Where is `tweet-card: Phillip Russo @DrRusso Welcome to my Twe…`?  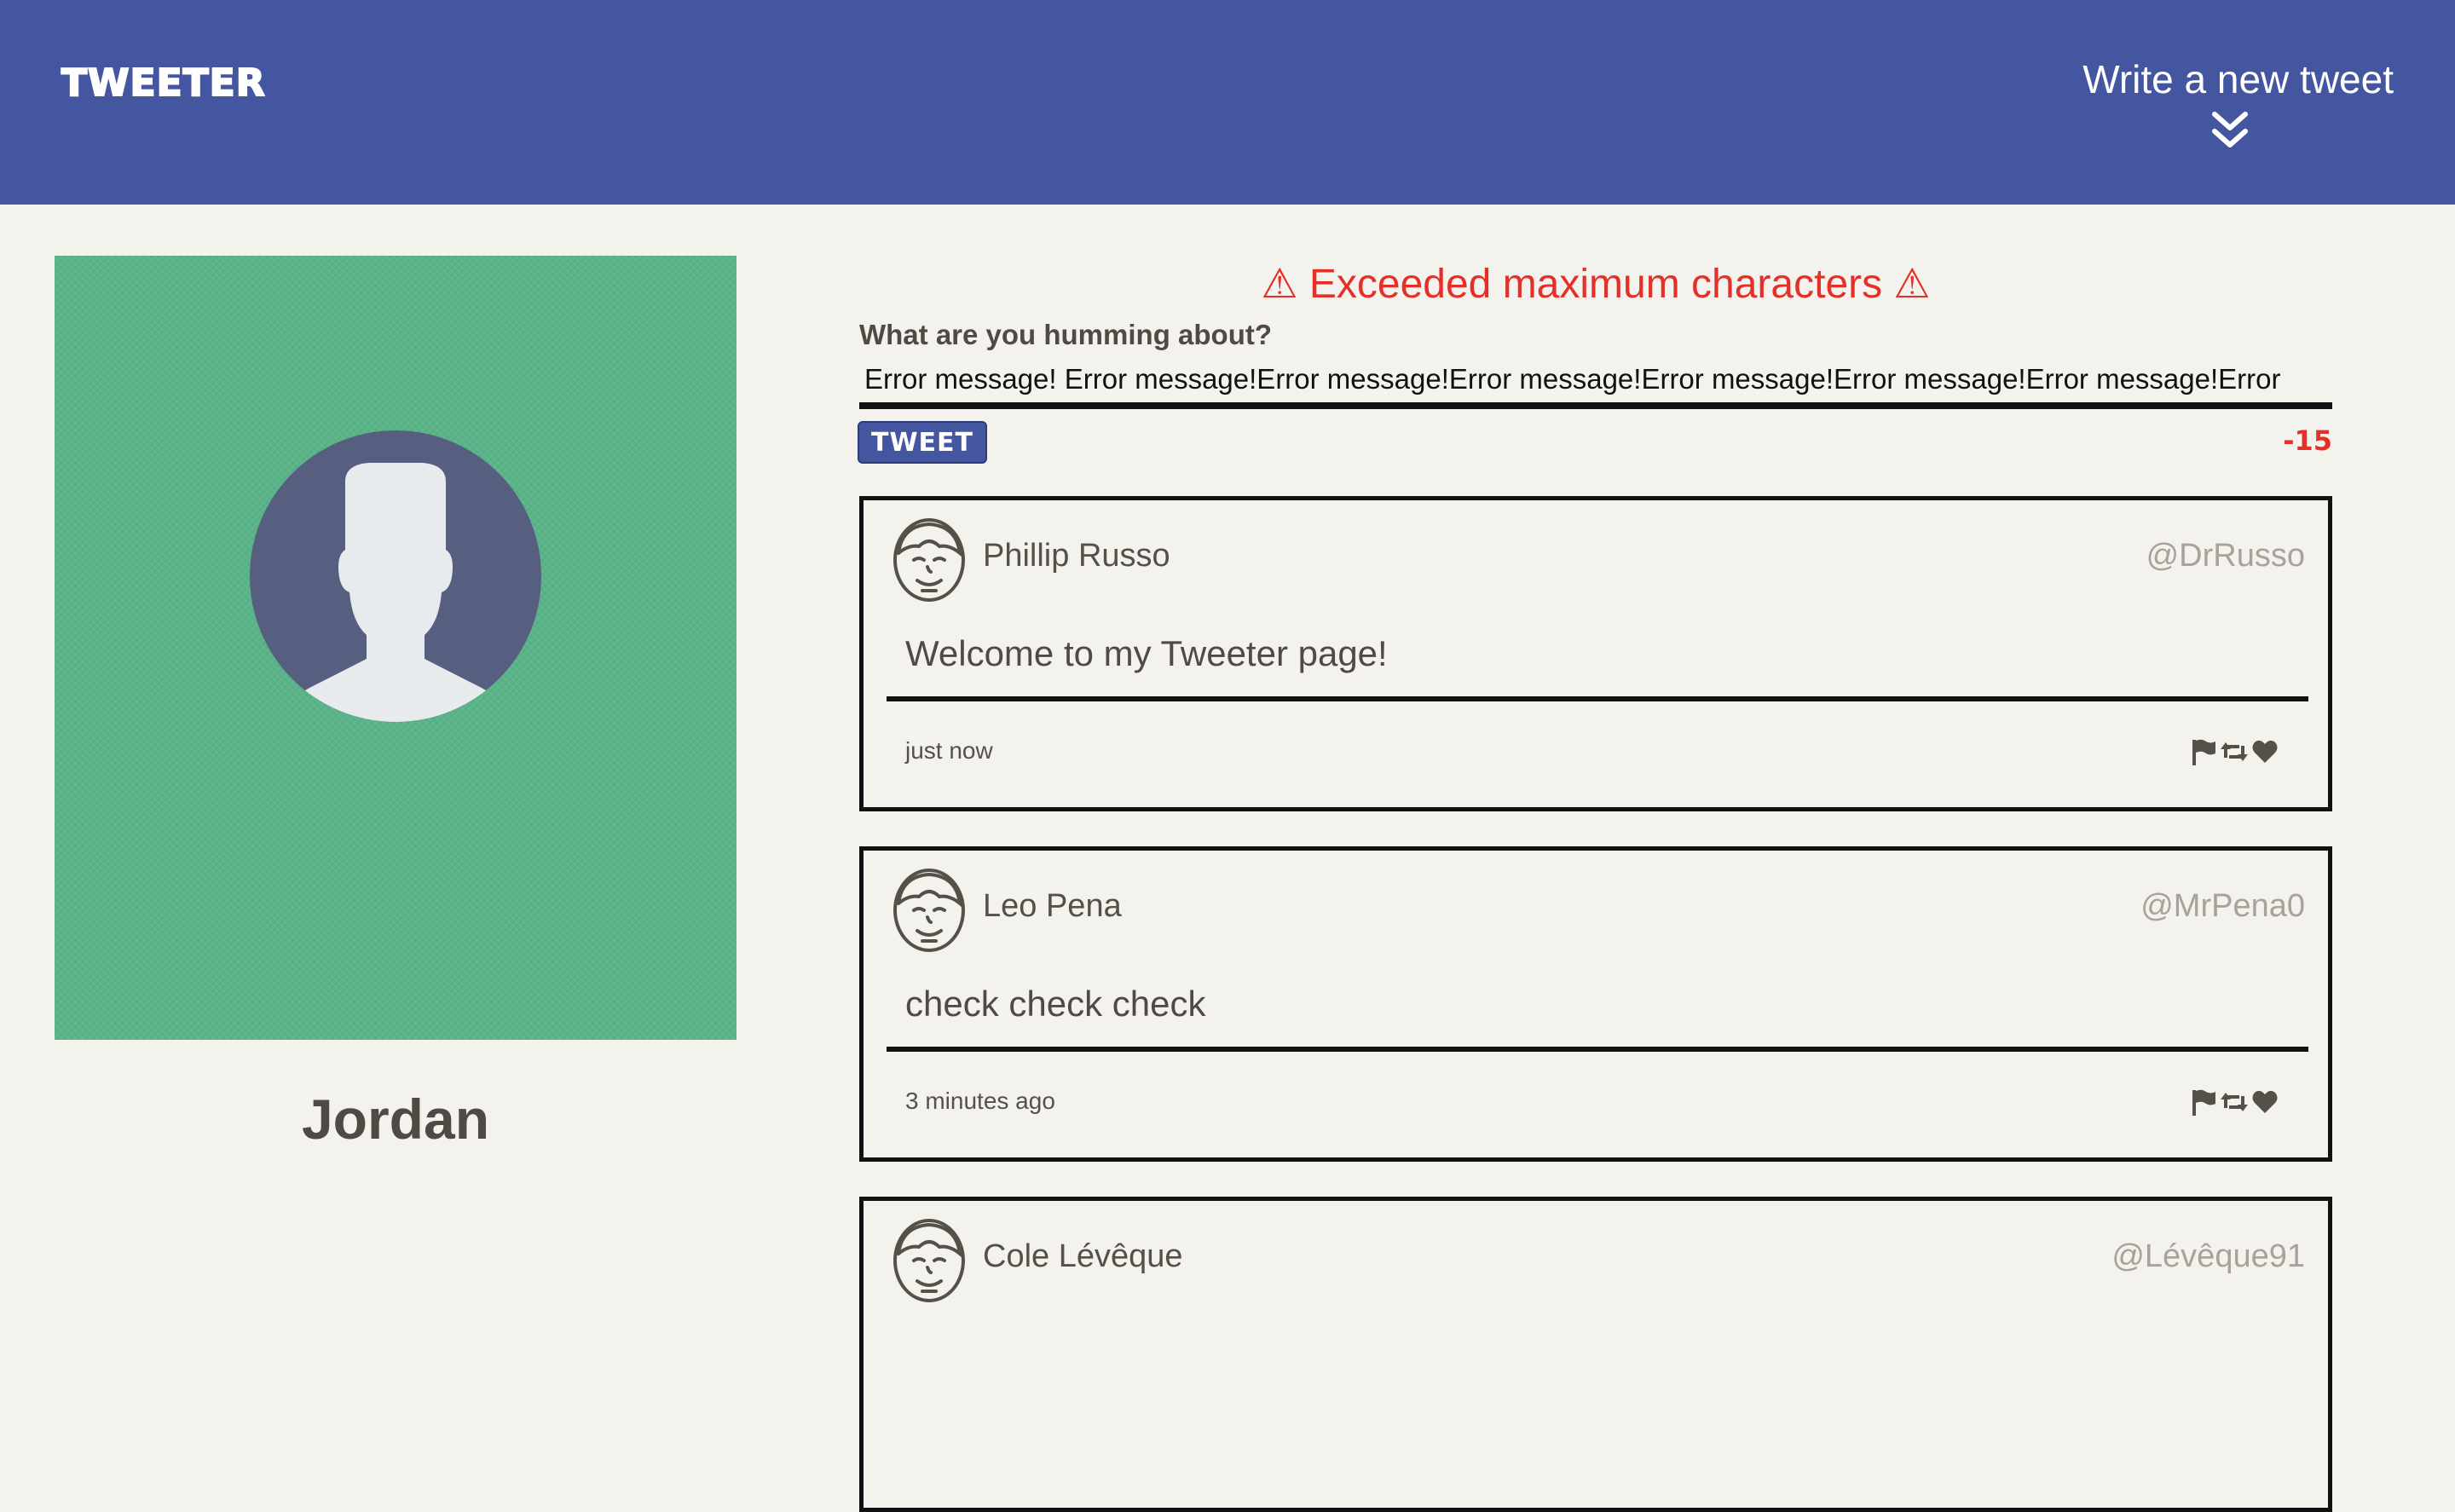 tweet-card: Phillip Russo @DrRusso Welcome to my Twe… is located at coordinates (1595, 653).